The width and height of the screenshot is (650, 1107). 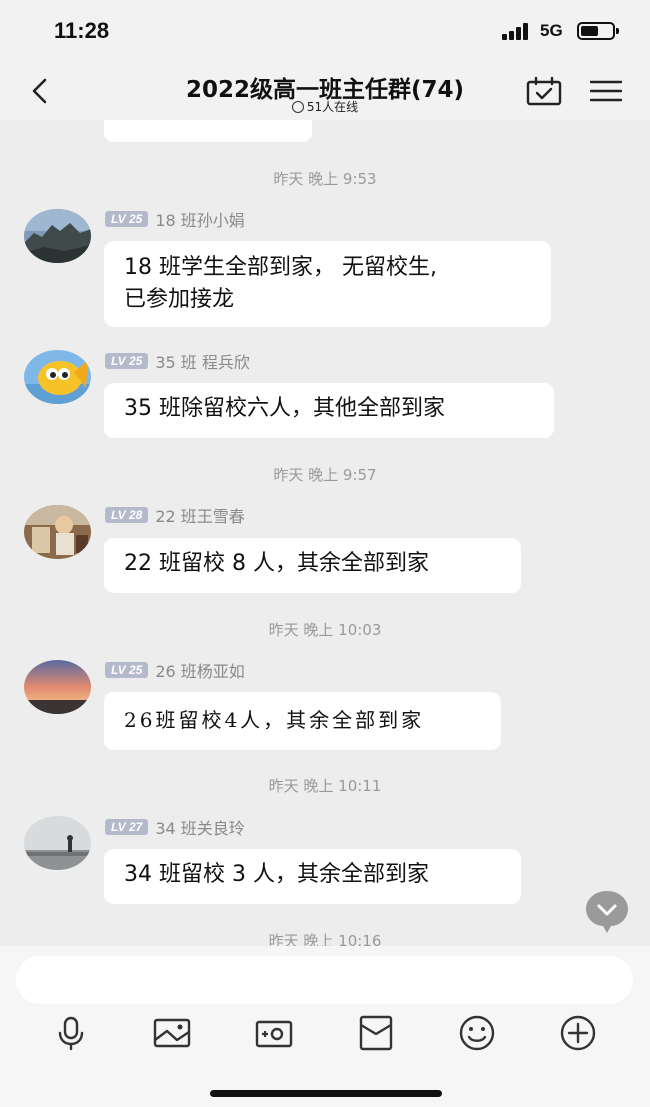 I want to click on timestamp: 昨天 晚上 10:03, so click(x=325, y=630).